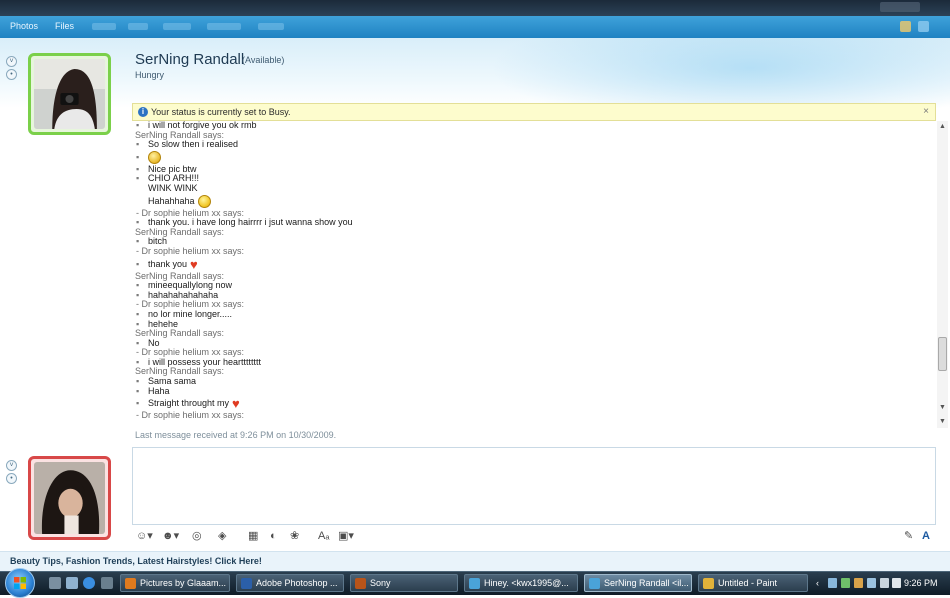 The width and height of the screenshot is (950, 598). What do you see at coordinates (107, 583) in the screenshot?
I see `quick-launch-more-icon` at bounding box center [107, 583].